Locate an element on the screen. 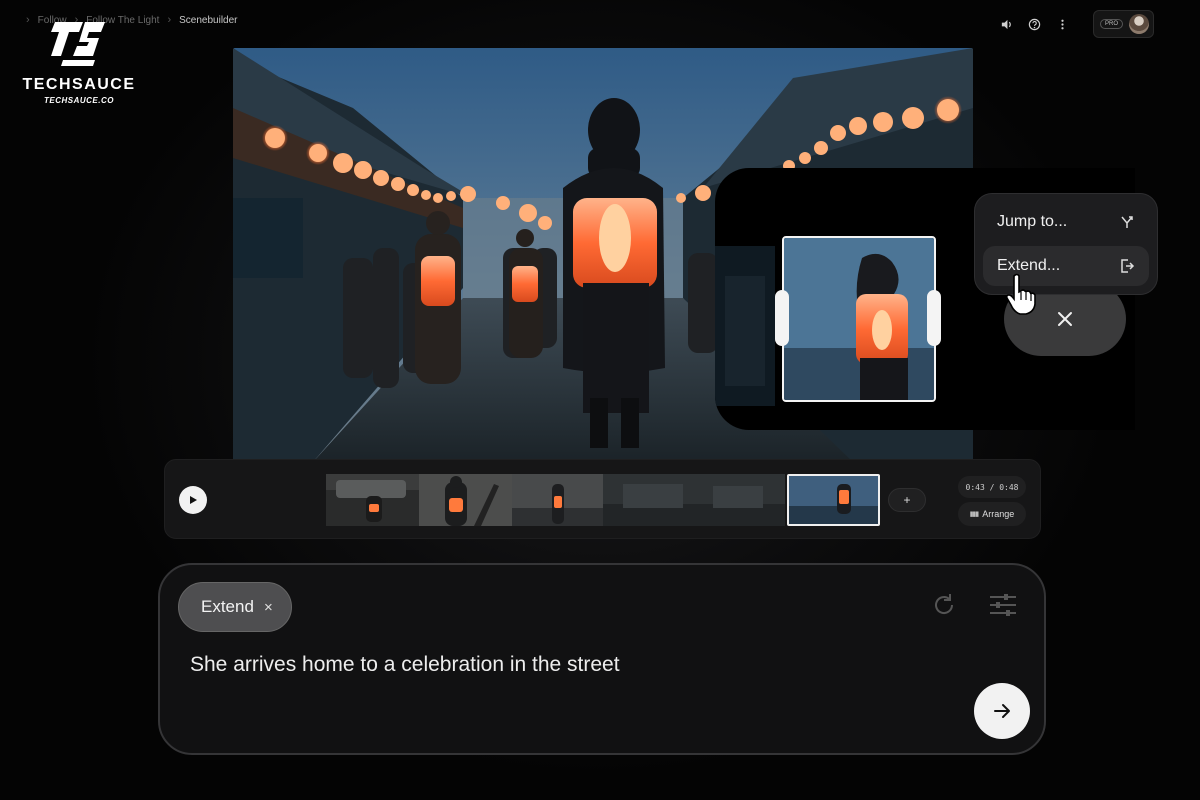 The height and width of the screenshot is (800, 1200). arrange-label: Arrange is located at coordinates (998, 514).